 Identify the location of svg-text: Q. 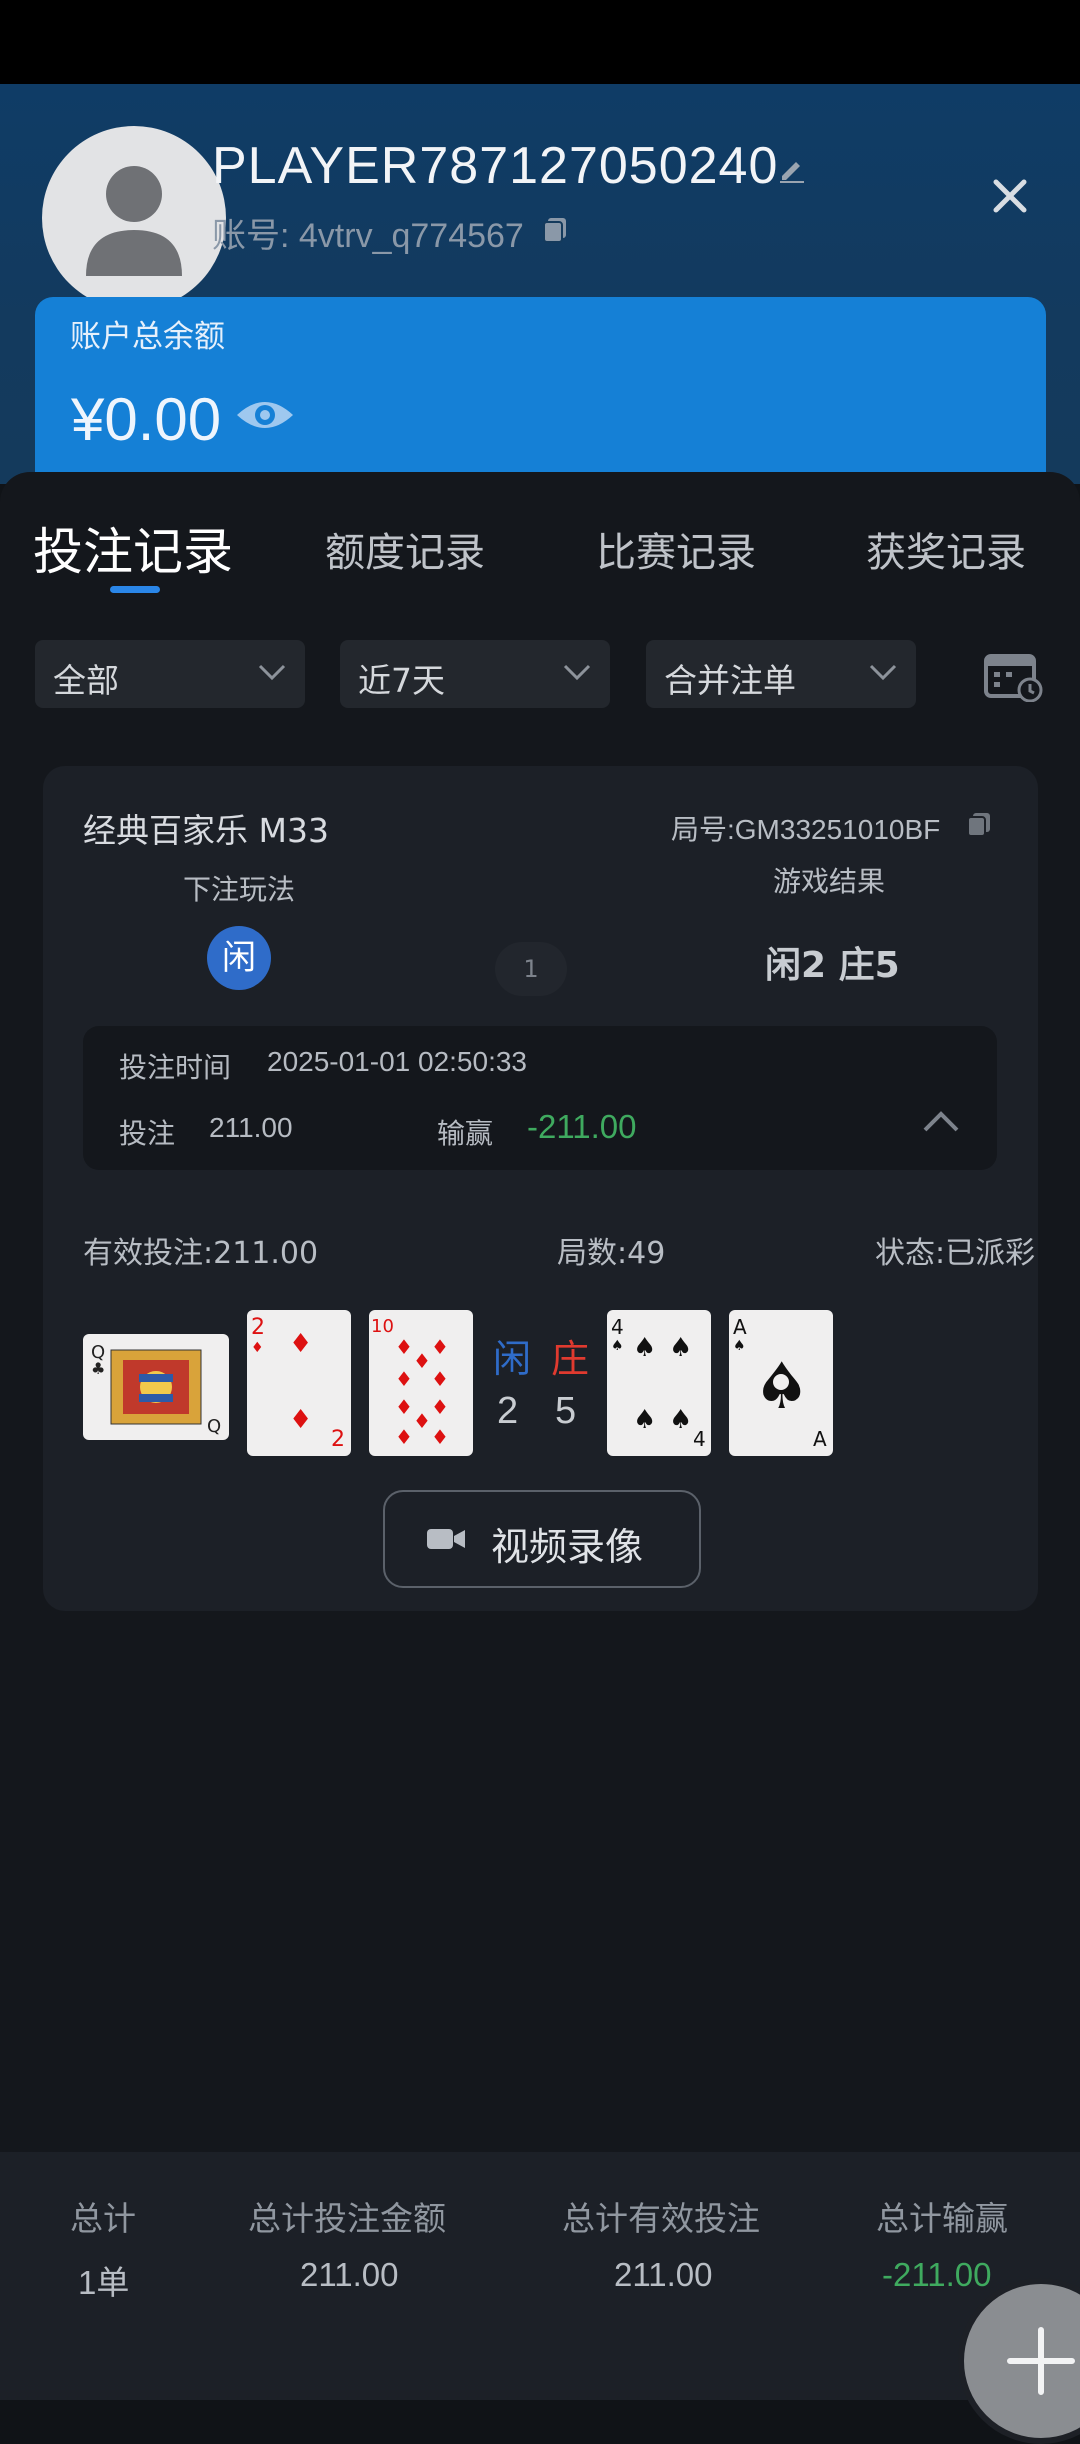
(214, 1426).